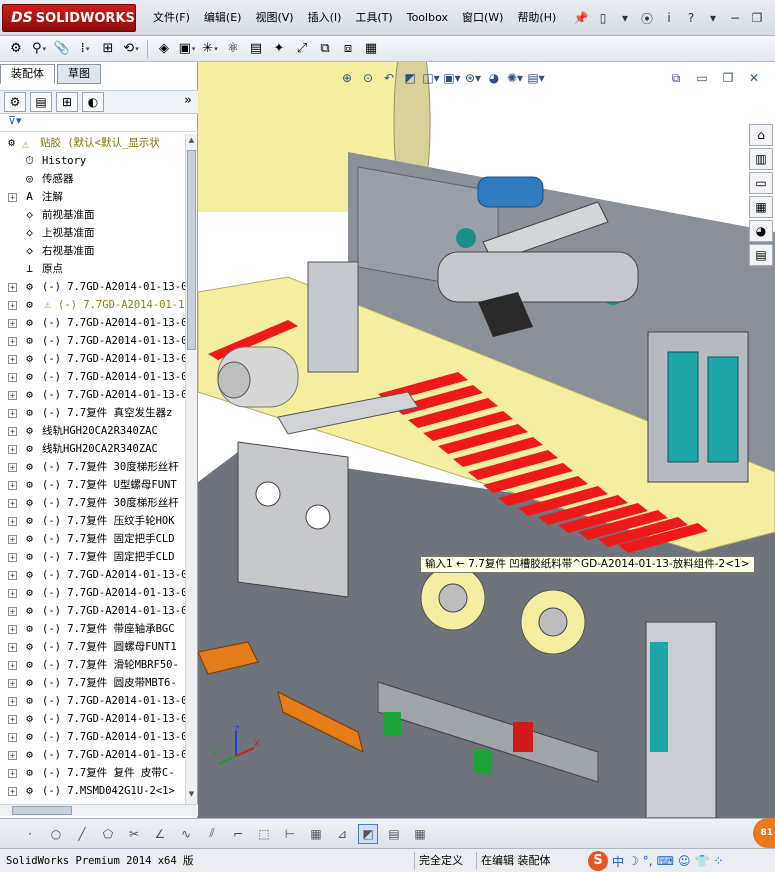 The image size is (775, 872). Describe the element at coordinates (420, 834) in the screenshot. I see `table-icon: ▦` at that location.